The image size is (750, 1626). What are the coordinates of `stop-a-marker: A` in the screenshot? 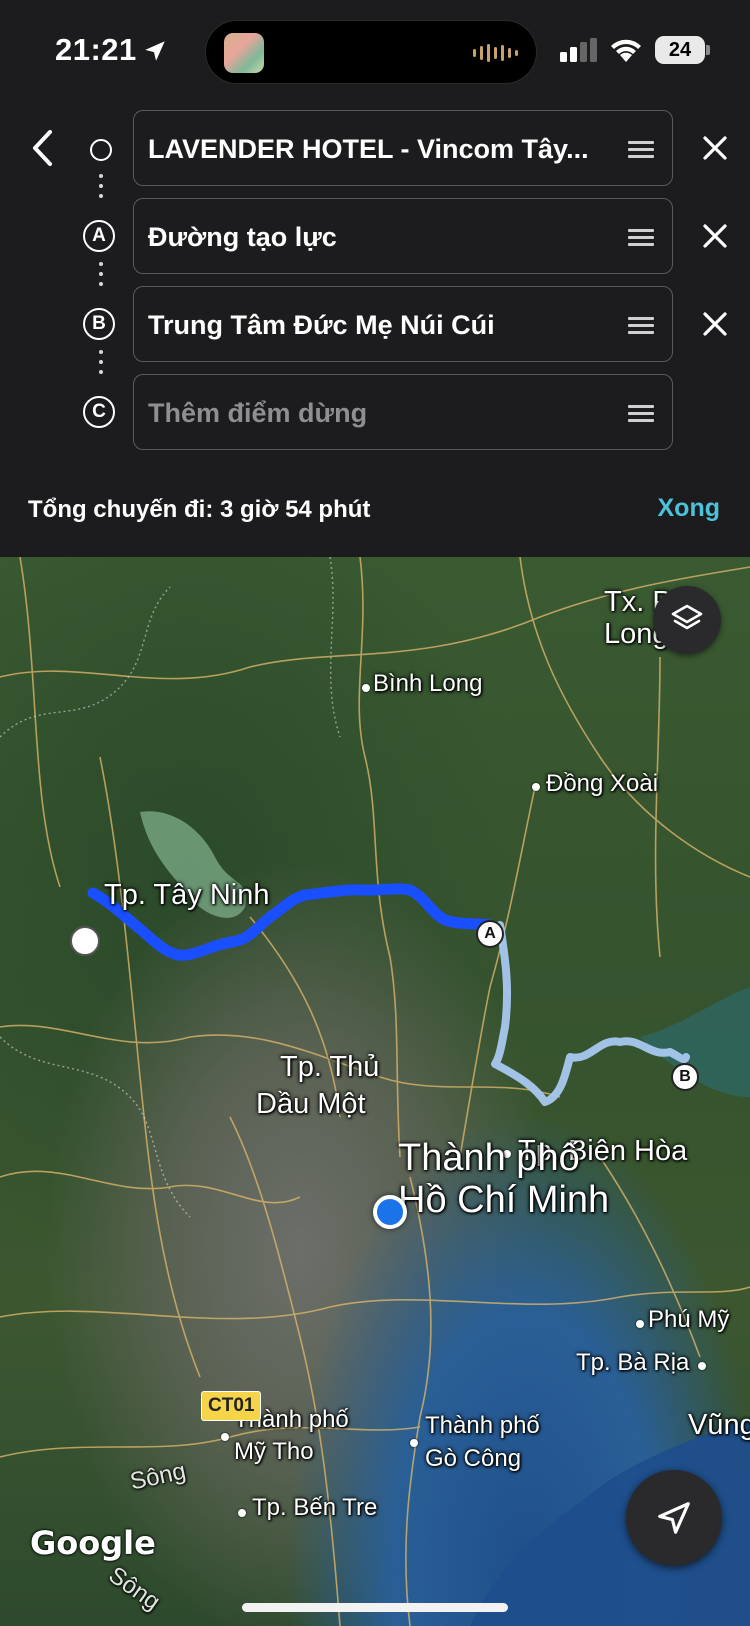 It's located at (99, 236).